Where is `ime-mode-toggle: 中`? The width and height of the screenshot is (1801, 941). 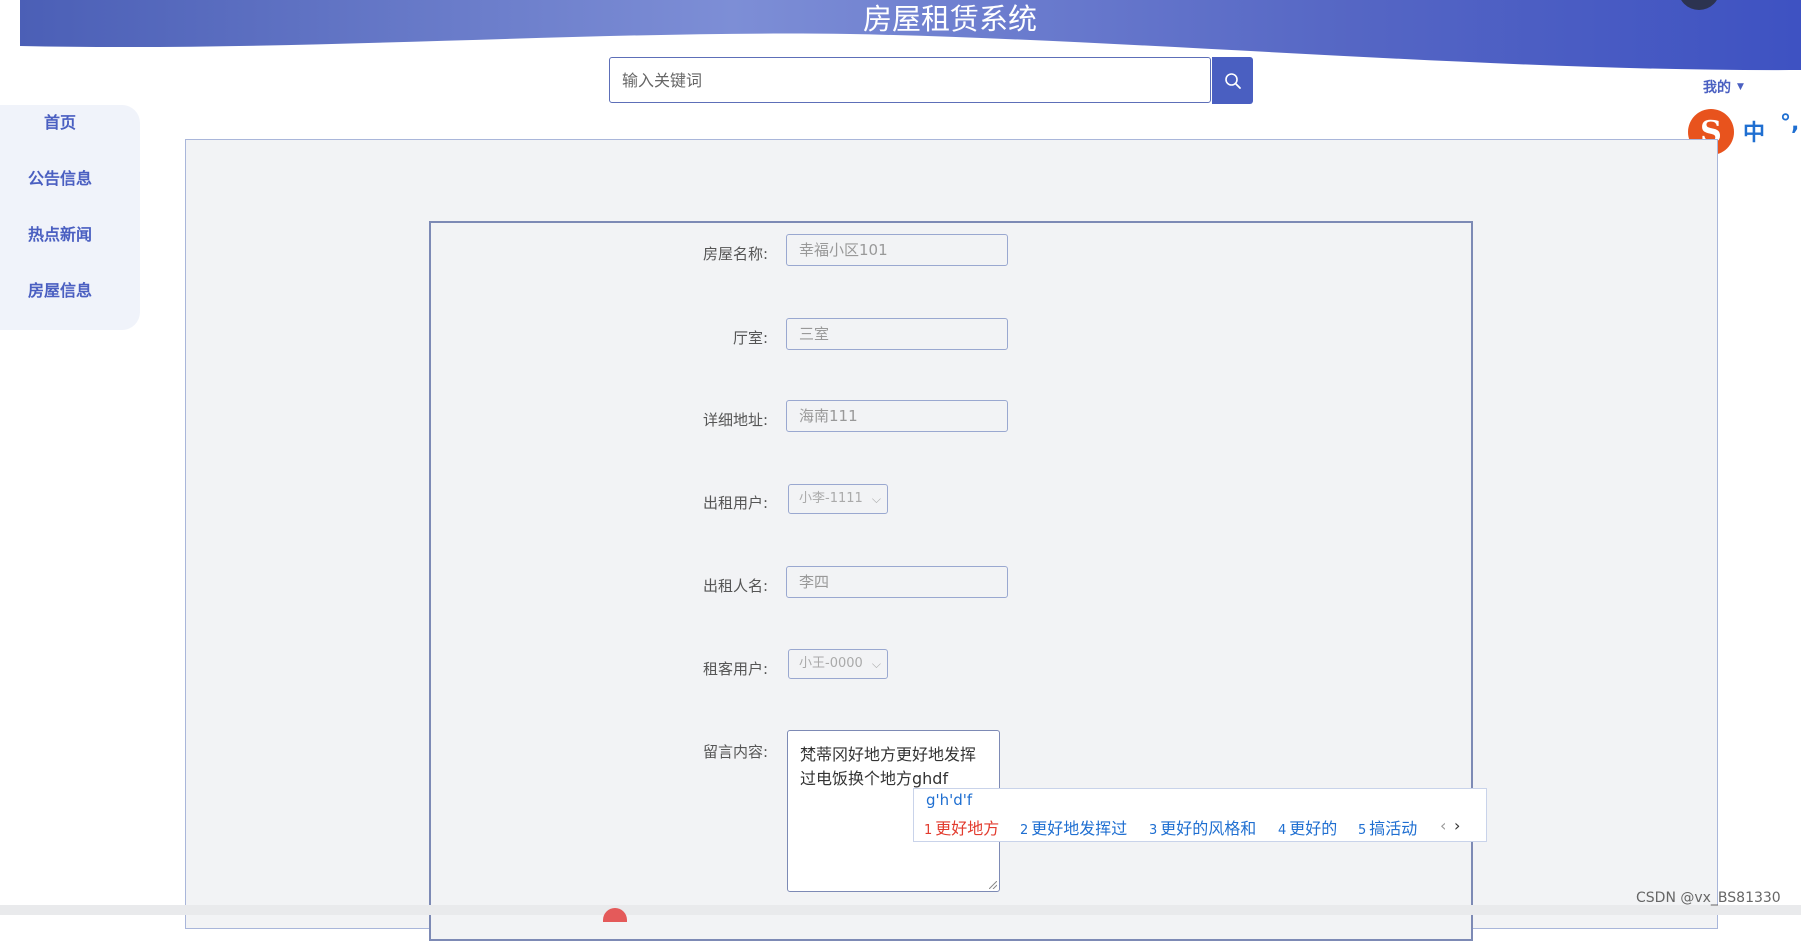 ime-mode-toggle: 中 is located at coordinates (1754, 131).